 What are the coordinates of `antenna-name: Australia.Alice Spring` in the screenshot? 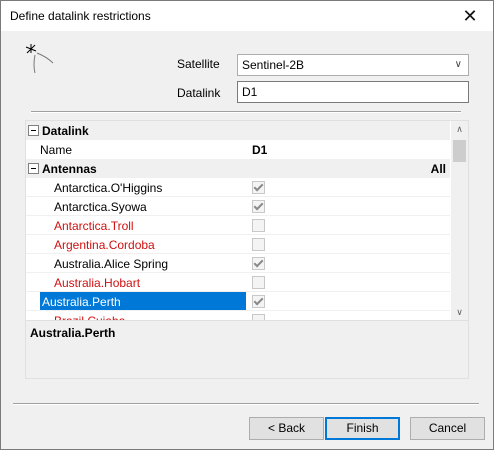 It's located at (111, 264).